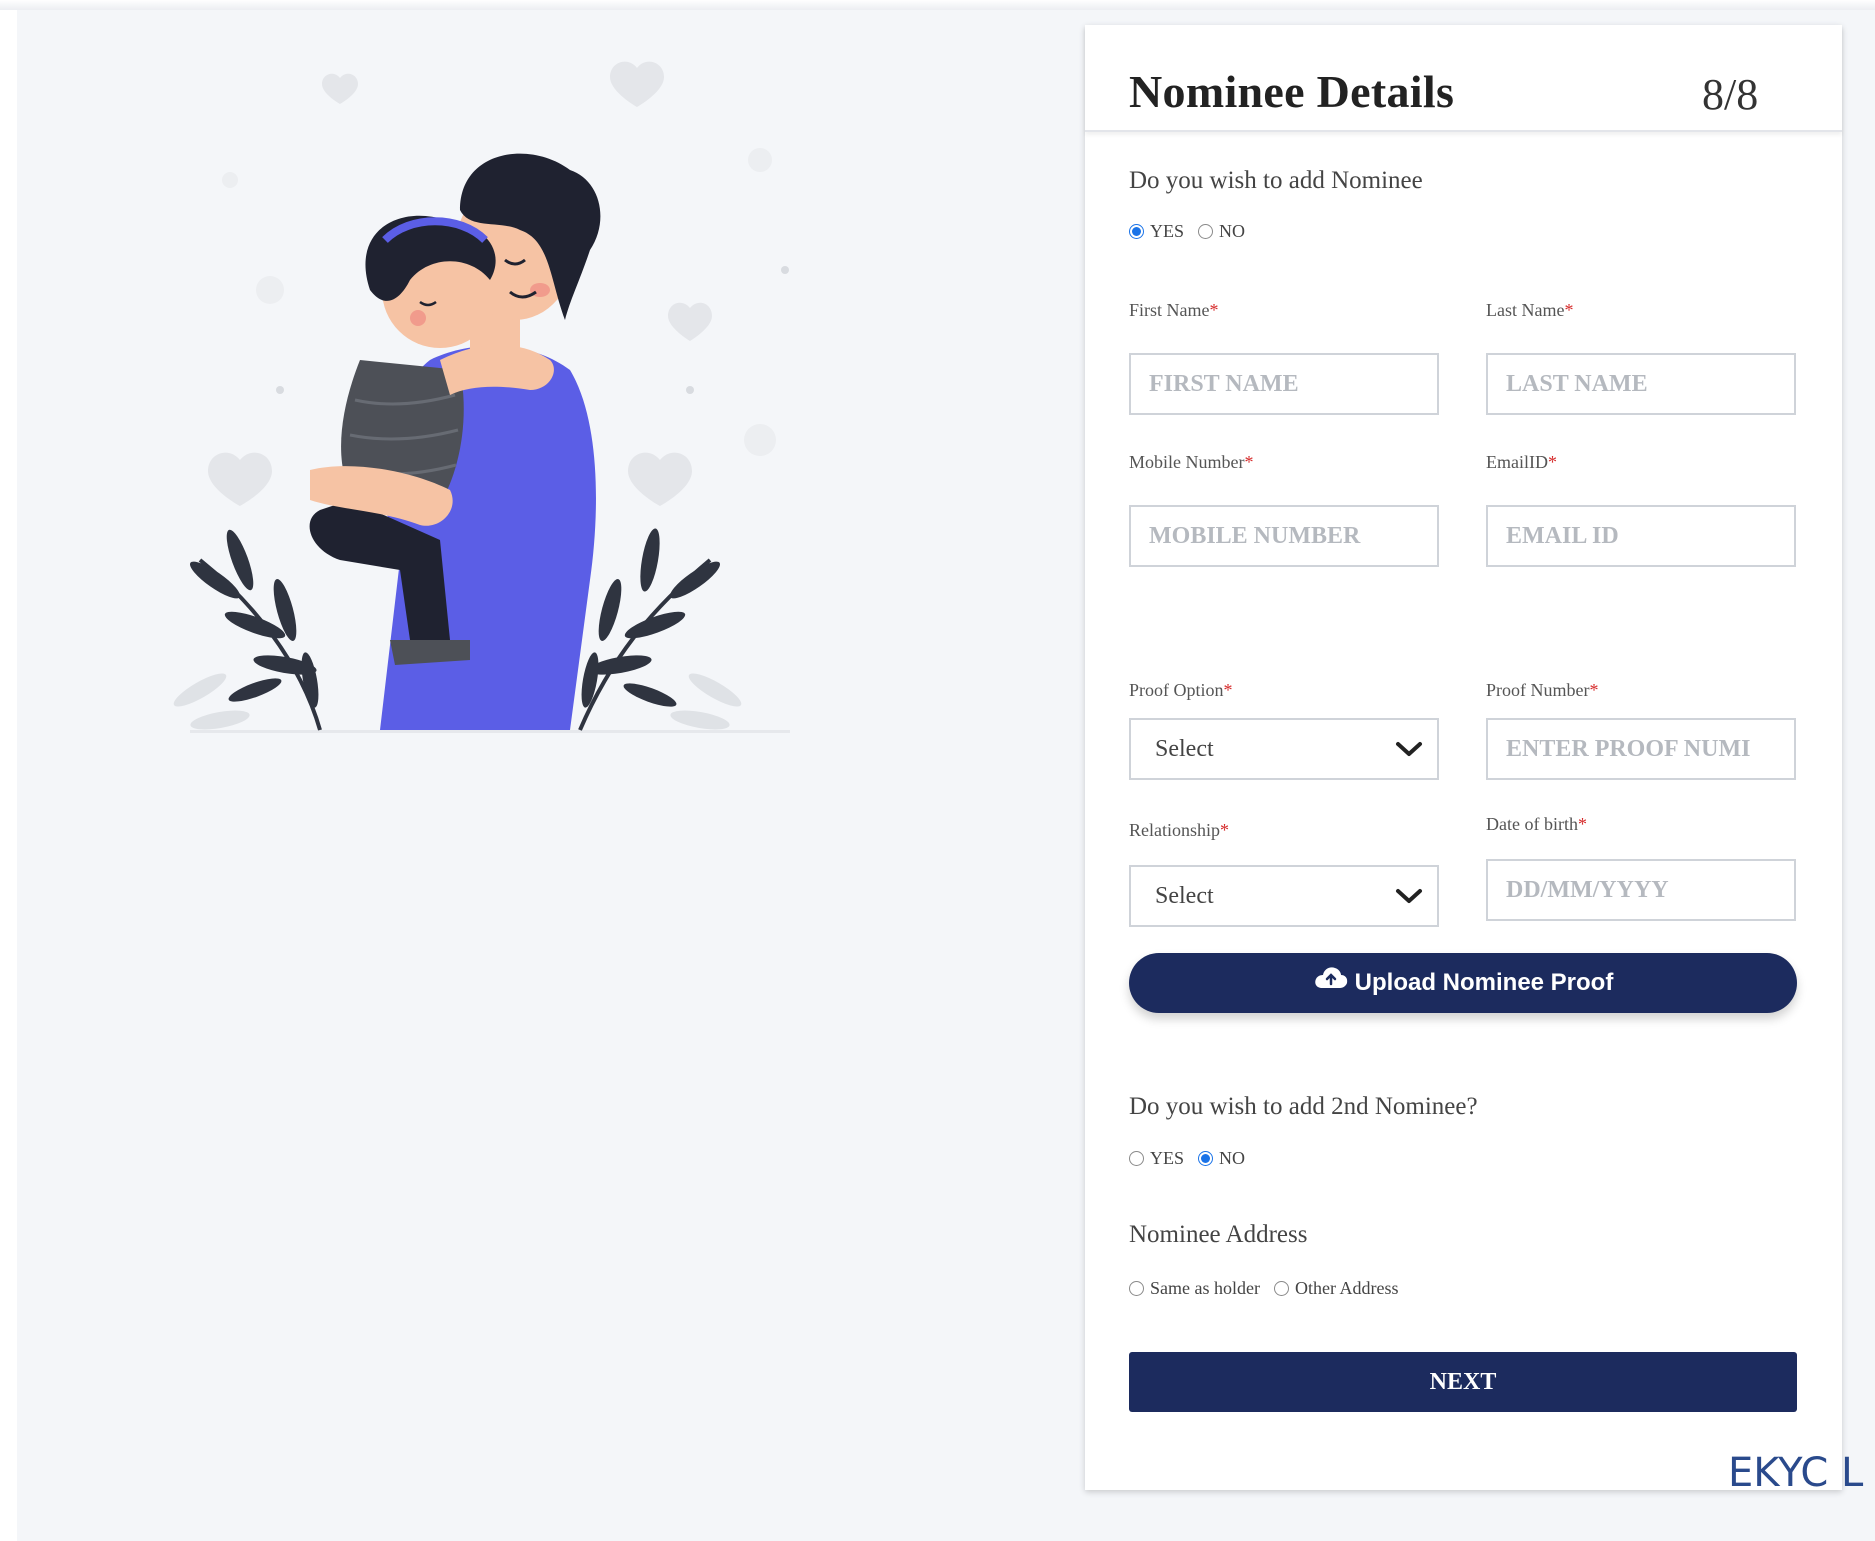 The image size is (1875, 1541). I want to click on date-of-birth-label: Date of birth*, so click(1536, 824).